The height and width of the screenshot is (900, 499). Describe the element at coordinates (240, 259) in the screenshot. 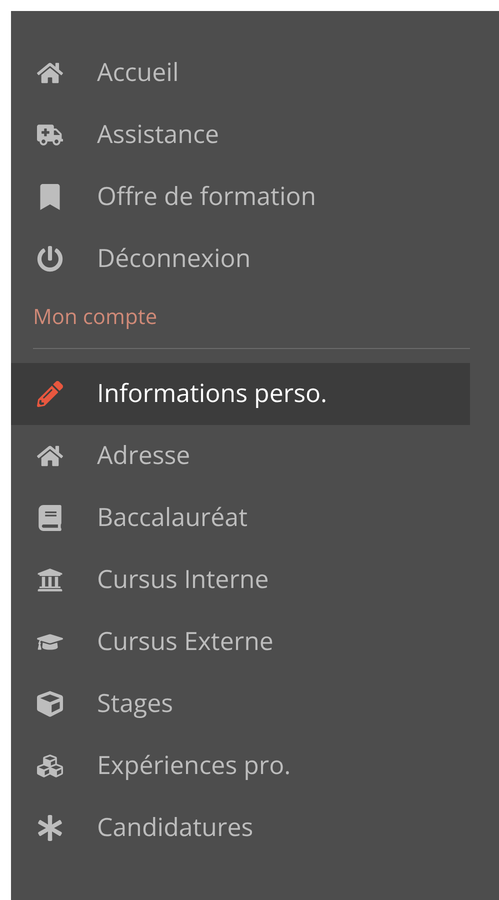

I see `menu-item: Déconnexion` at that location.